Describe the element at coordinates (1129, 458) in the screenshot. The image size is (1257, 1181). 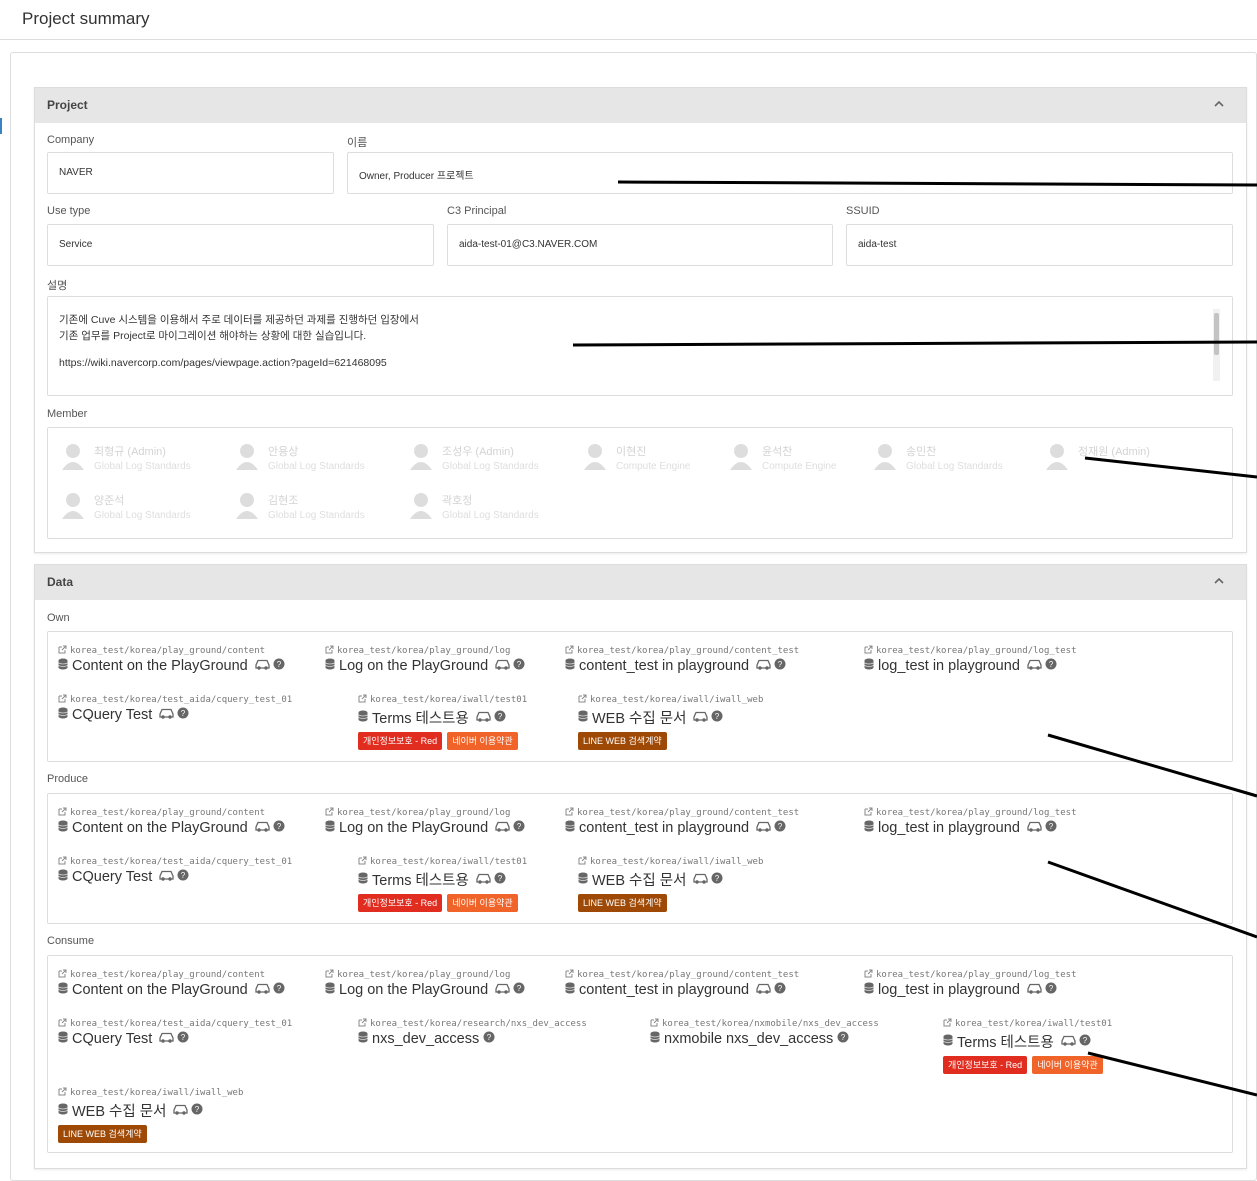
I see `member-item: 정재원 (Admin)` at that location.